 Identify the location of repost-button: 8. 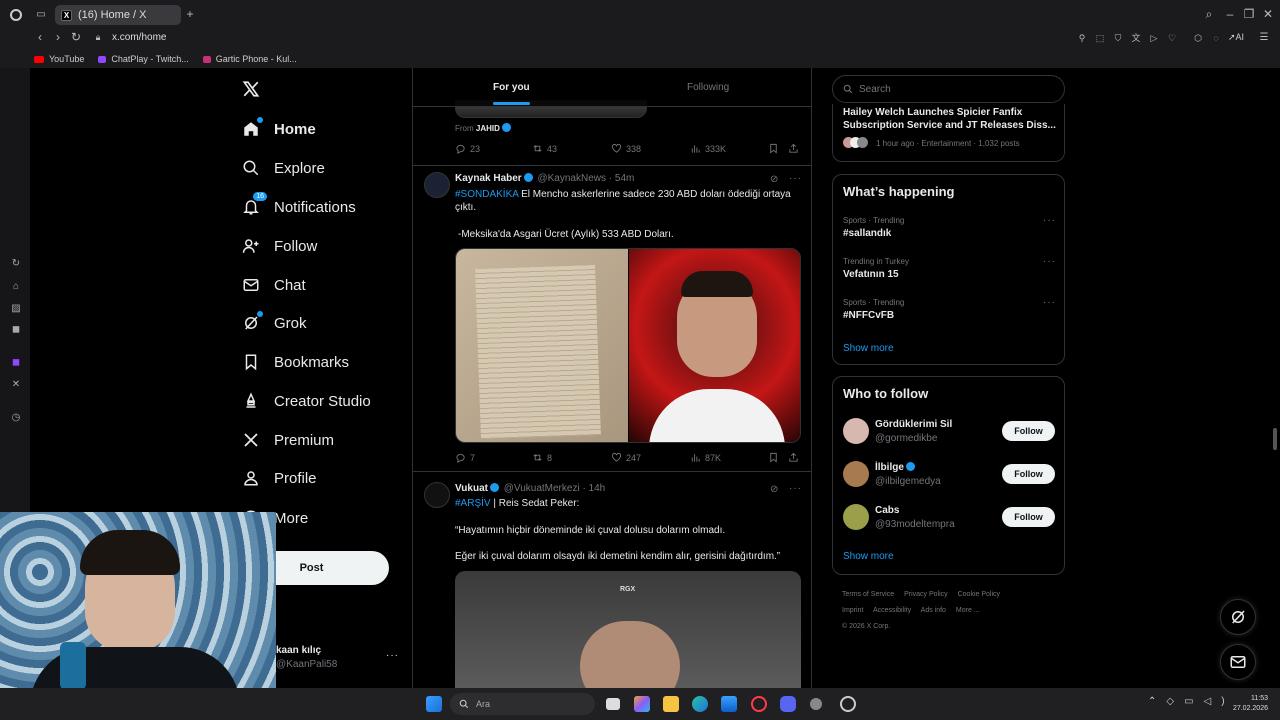
(542, 457).